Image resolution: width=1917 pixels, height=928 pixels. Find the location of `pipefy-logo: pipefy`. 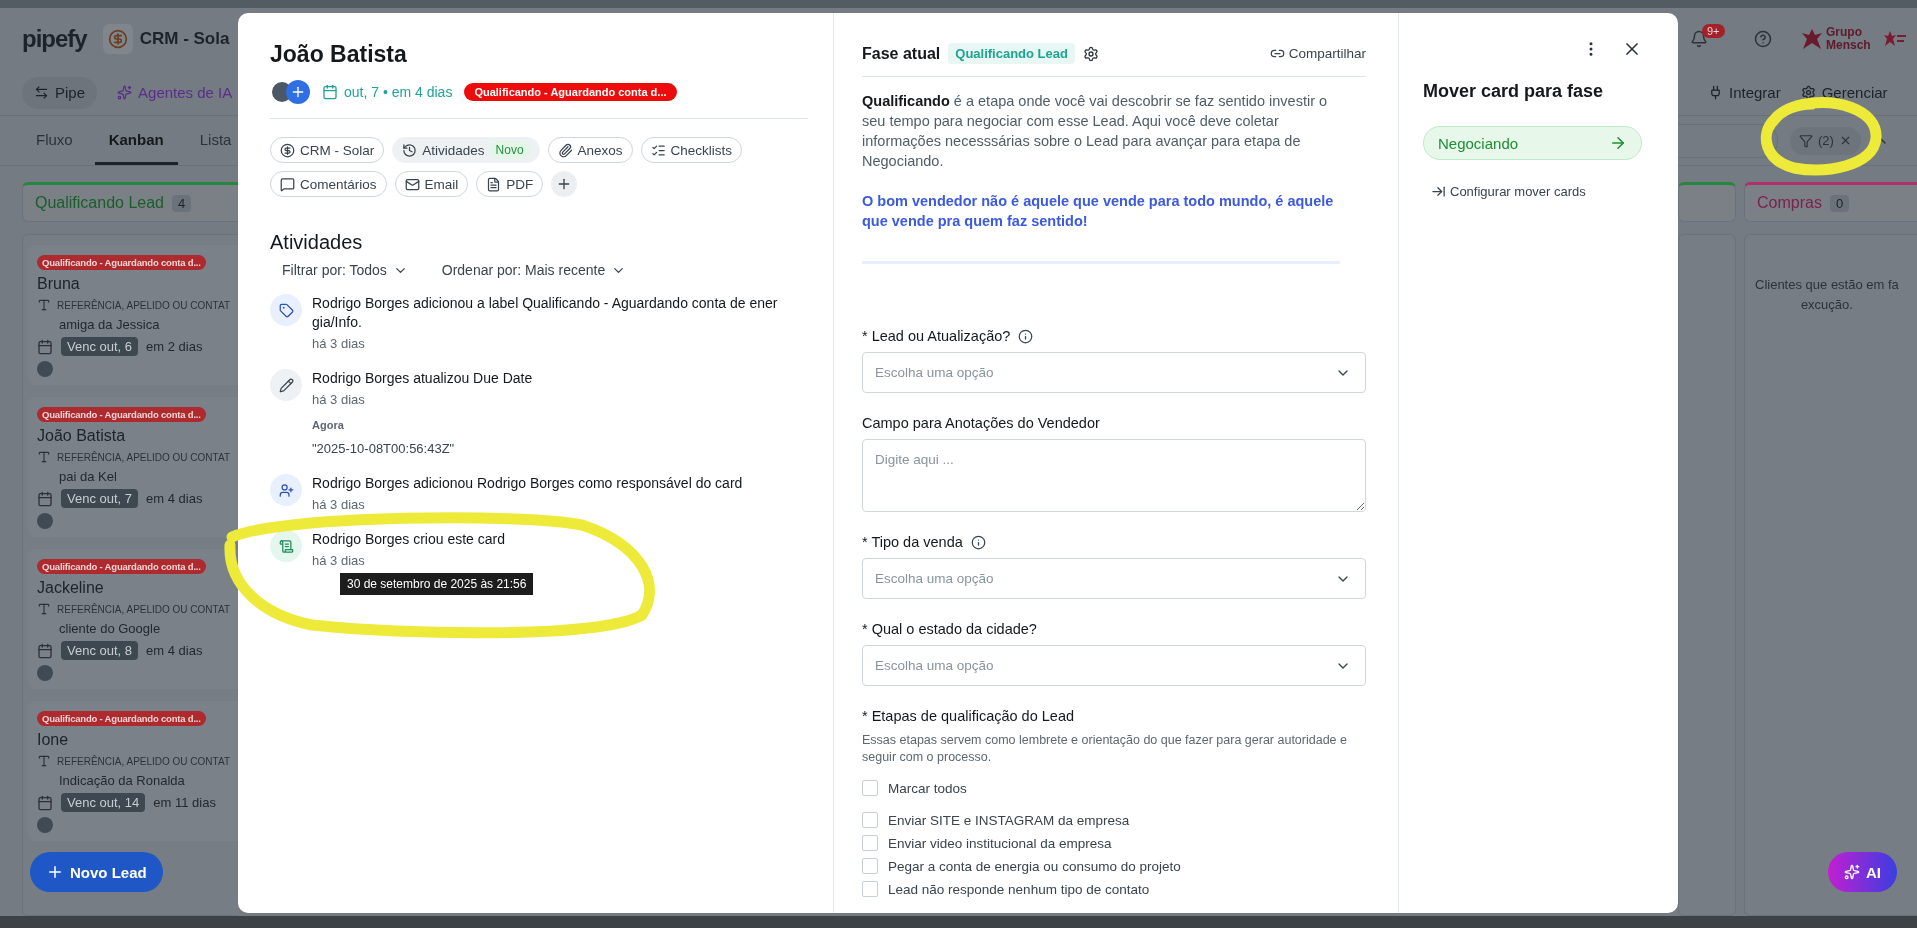

pipefy-logo: pipefy is located at coordinates (54, 39).